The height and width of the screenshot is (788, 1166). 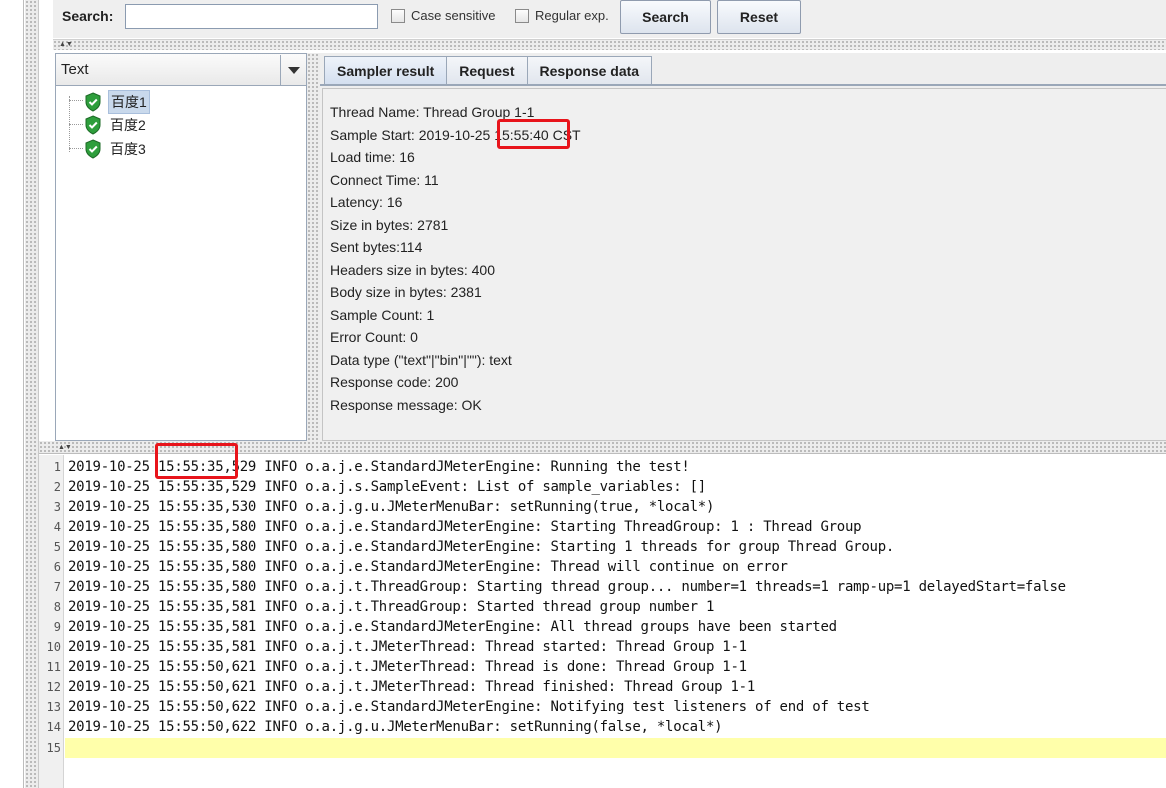 What do you see at coordinates (382, 315) in the screenshot?
I see `detail-sample-count: Sample Count: 1` at bounding box center [382, 315].